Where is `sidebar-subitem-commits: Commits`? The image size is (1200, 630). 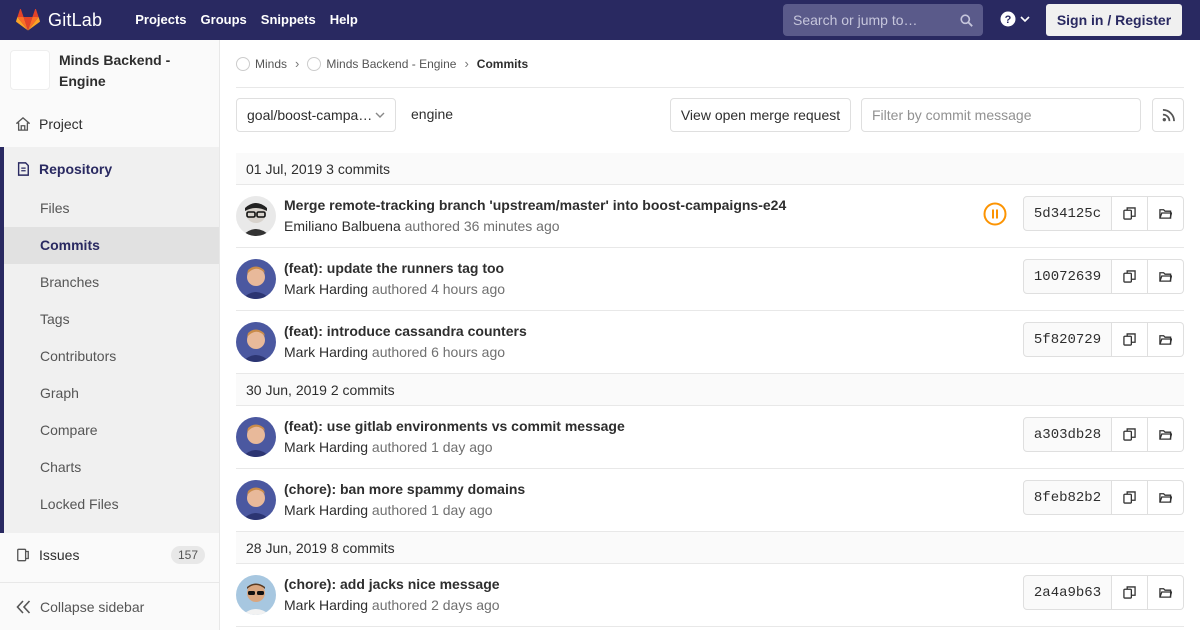
sidebar-subitem-commits: Commits is located at coordinates (111, 245).